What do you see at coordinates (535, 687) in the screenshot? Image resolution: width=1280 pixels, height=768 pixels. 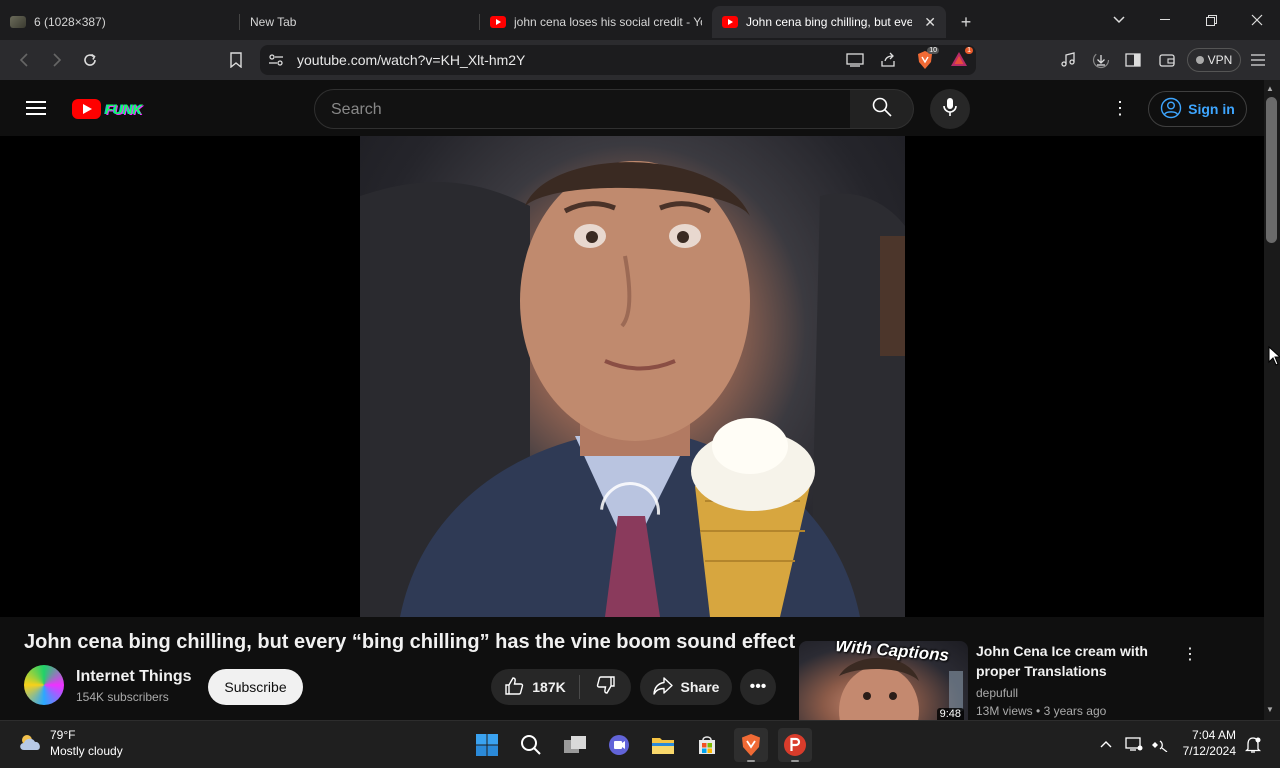 I see `like-button: 187K` at bounding box center [535, 687].